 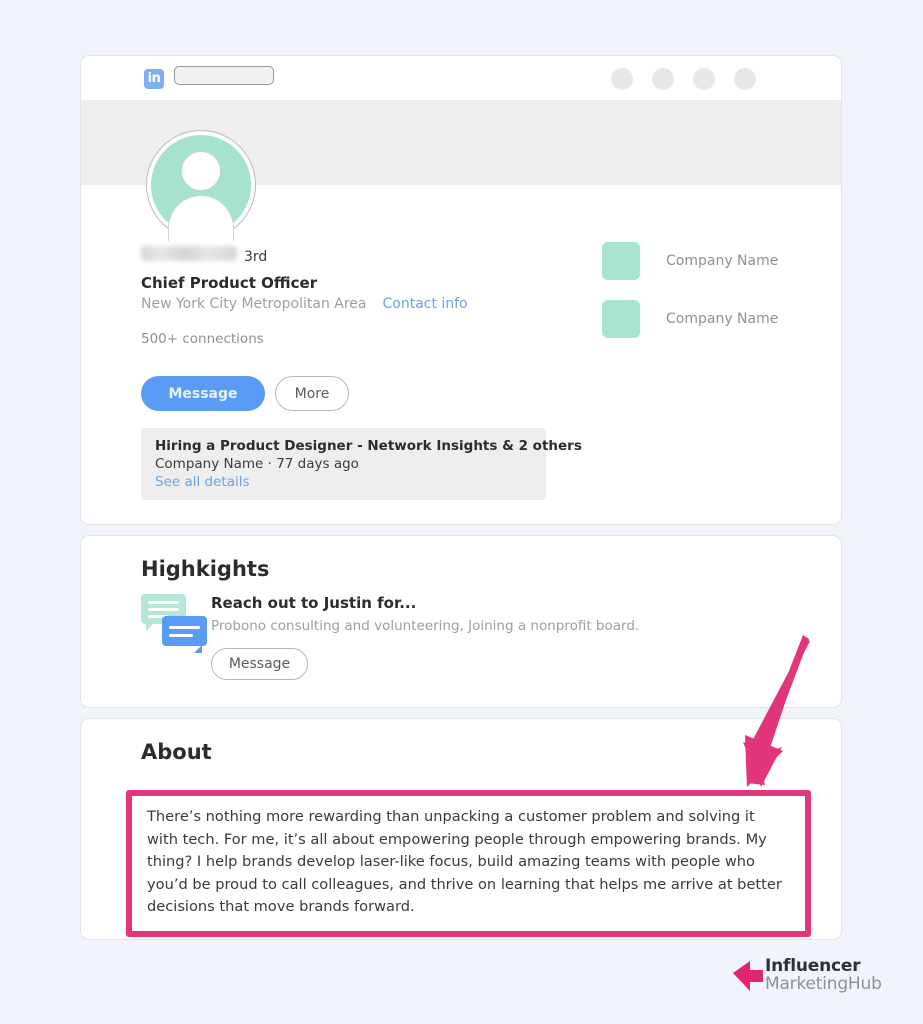 What do you see at coordinates (259, 664) in the screenshot?
I see `highlights-message-button: Message` at bounding box center [259, 664].